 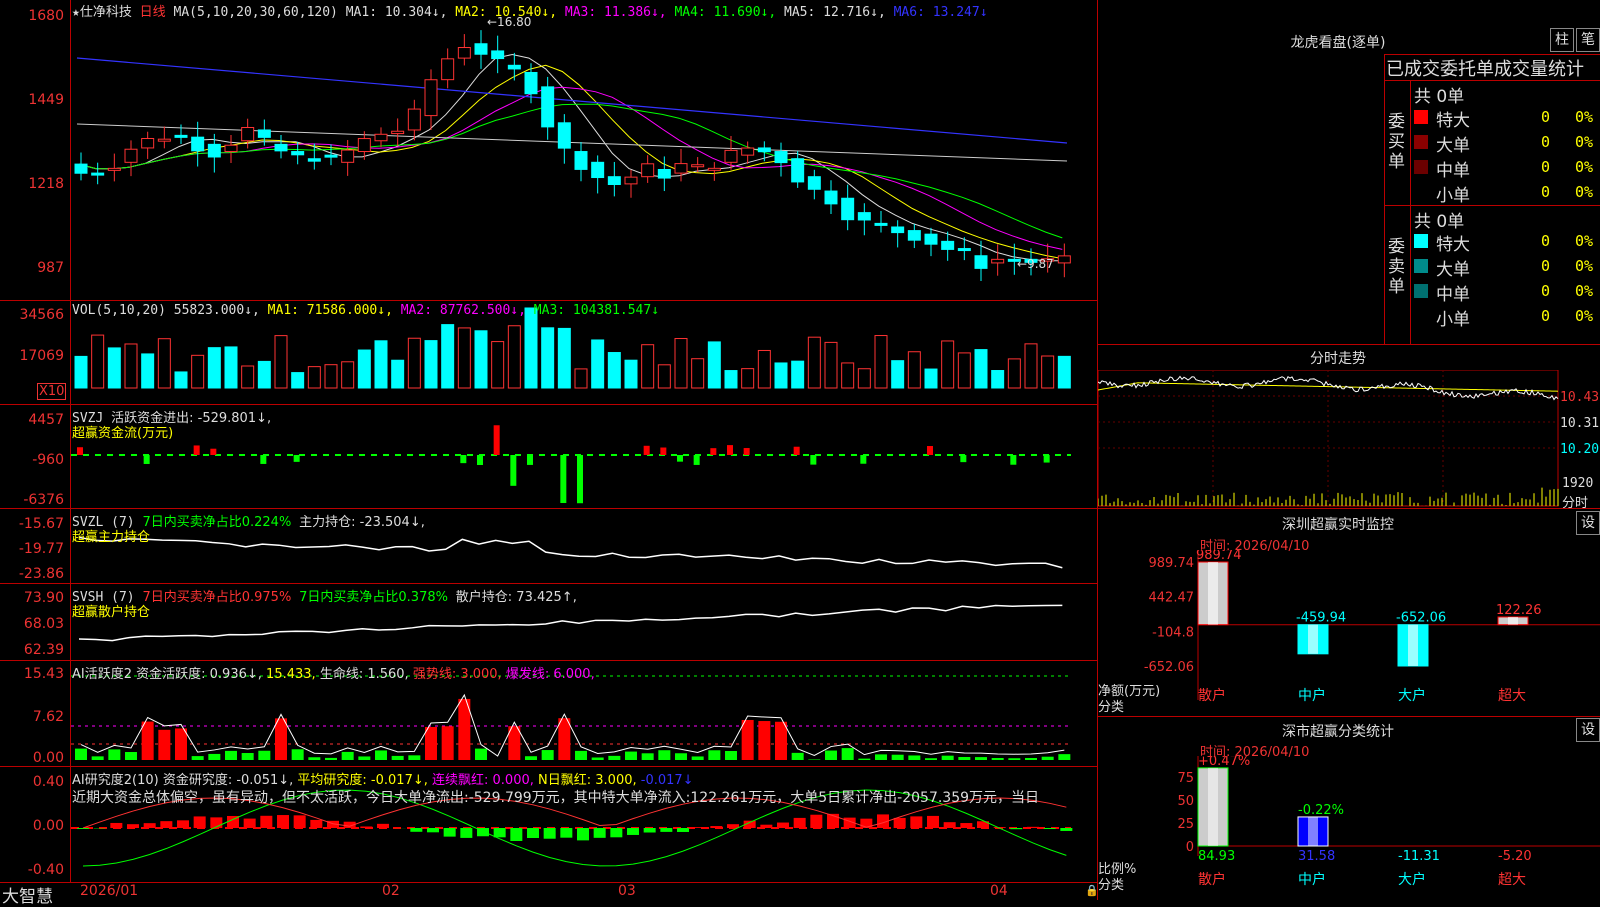 I want to click on classify-tick: 25, so click(x=1185, y=824).